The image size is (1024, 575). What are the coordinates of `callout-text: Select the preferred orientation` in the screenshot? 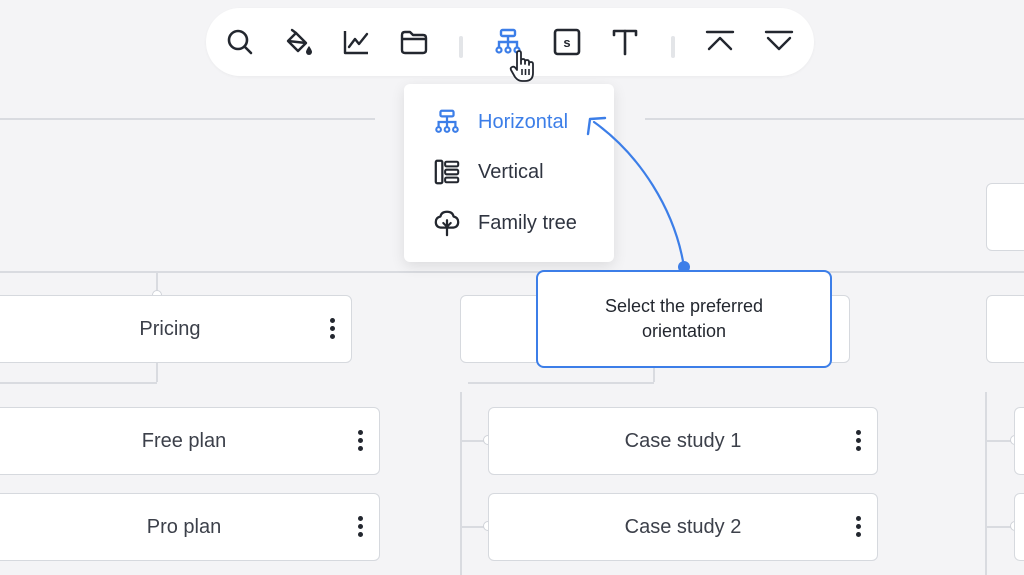 It's located at (684, 318).